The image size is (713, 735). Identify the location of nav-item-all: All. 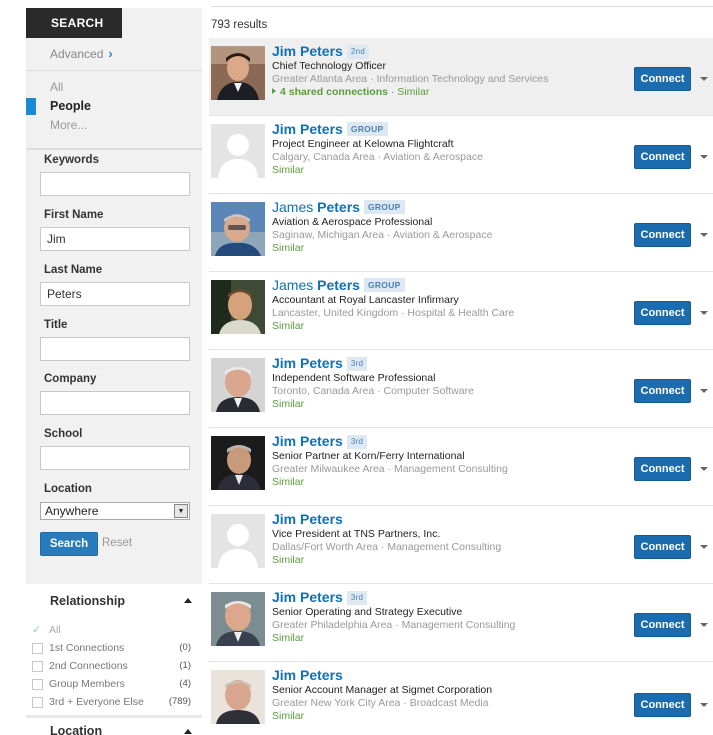
(114, 87).